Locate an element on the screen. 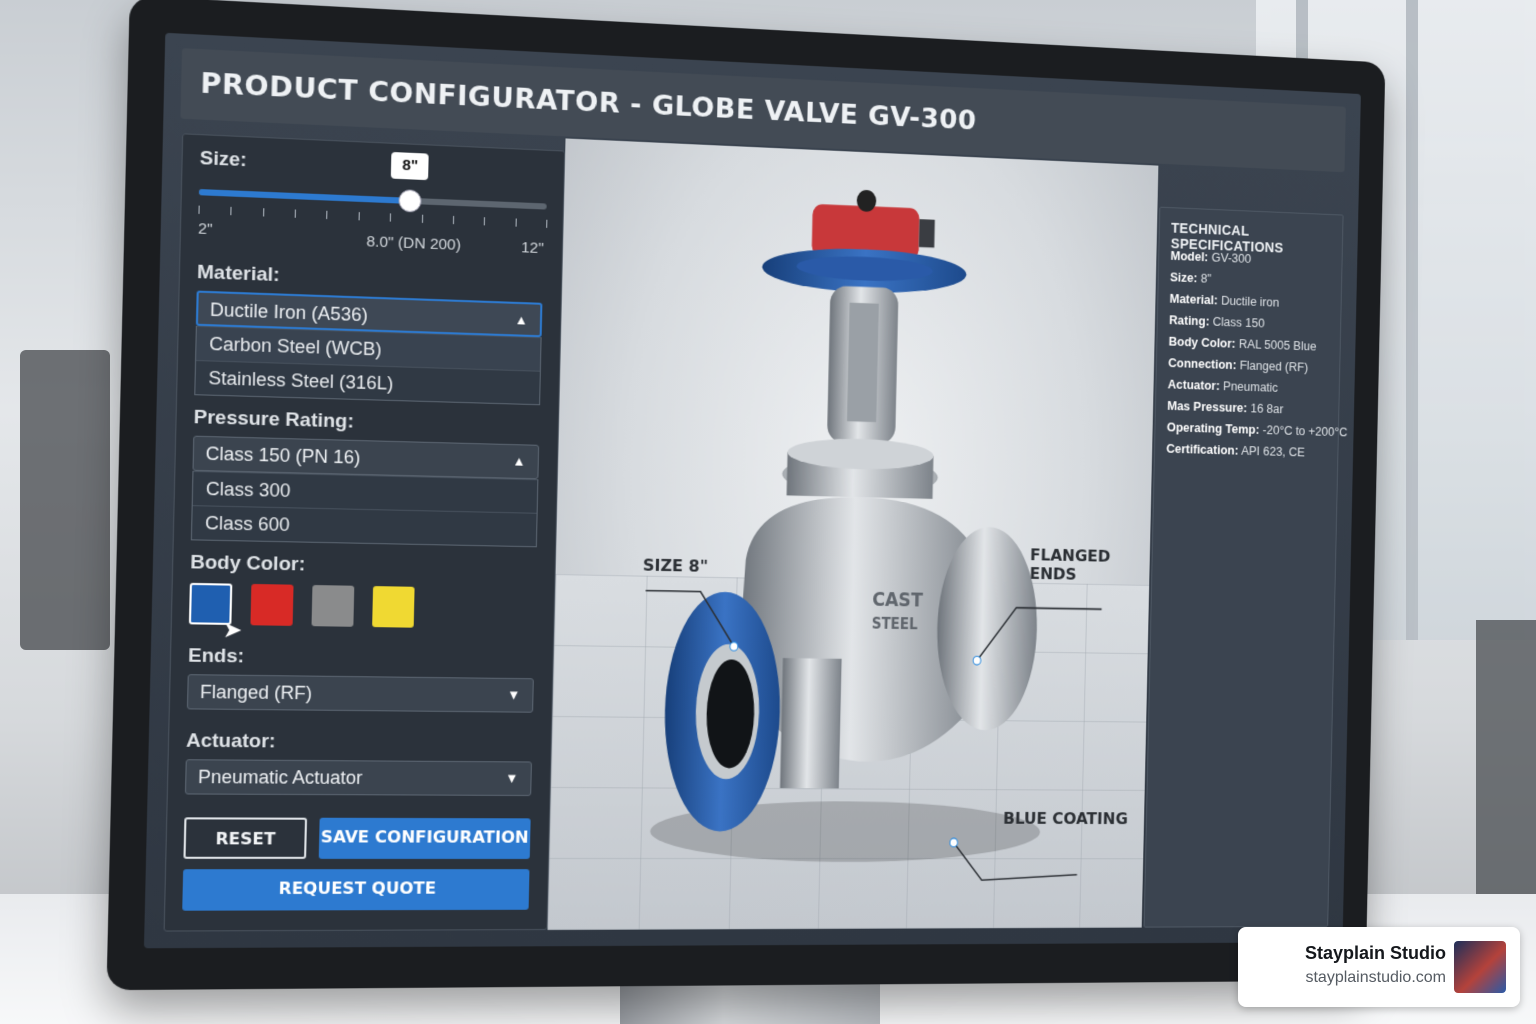  spec-key: Certification: is located at coordinates (1202, 449).